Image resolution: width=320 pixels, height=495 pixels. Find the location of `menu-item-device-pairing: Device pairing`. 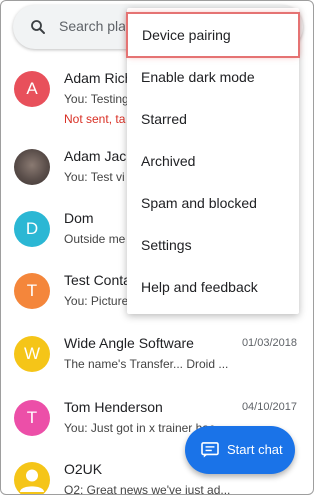

menu-item-device-pairing: Device pairing is located at coordinates (213, 35).